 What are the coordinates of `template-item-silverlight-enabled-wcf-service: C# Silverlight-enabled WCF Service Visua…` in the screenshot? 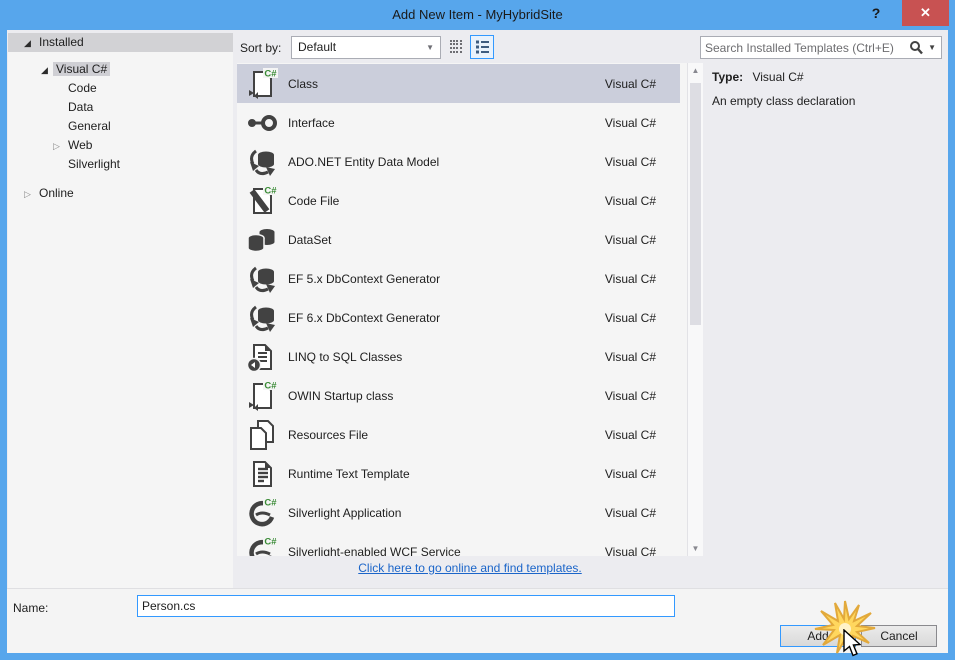 It's located at (458, 544).